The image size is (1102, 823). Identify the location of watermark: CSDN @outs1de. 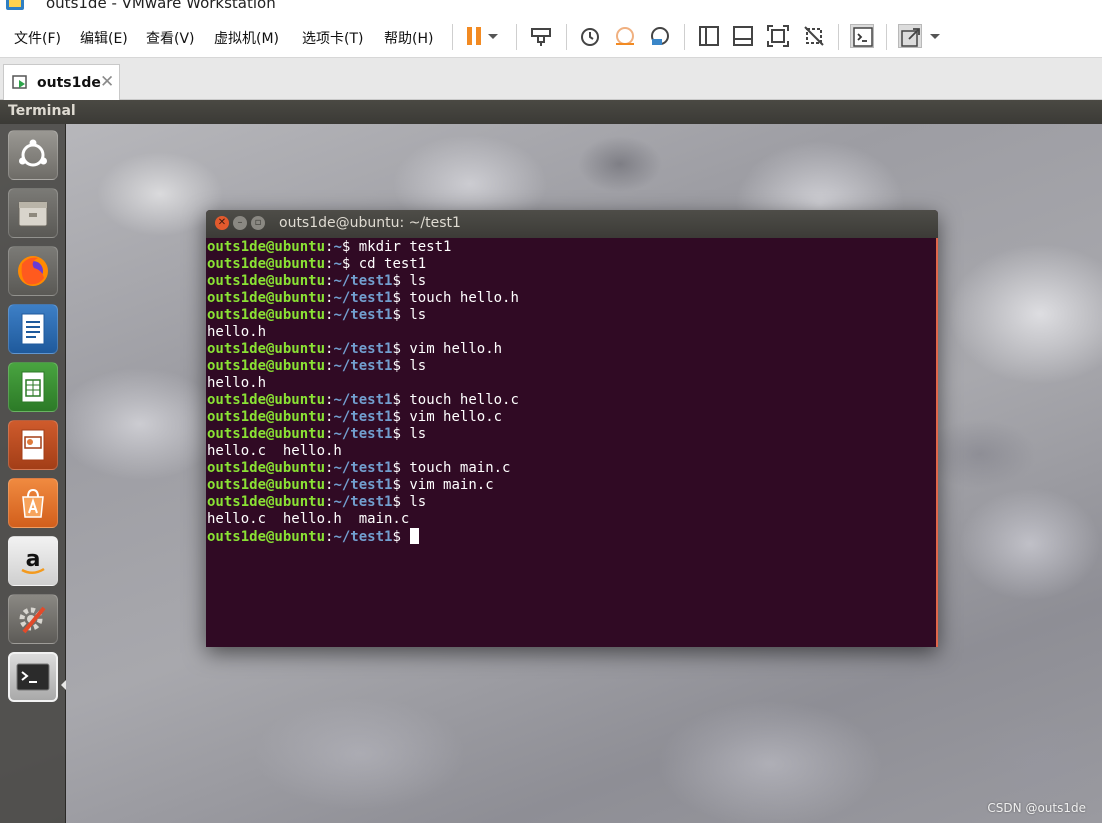
(1036, 808).